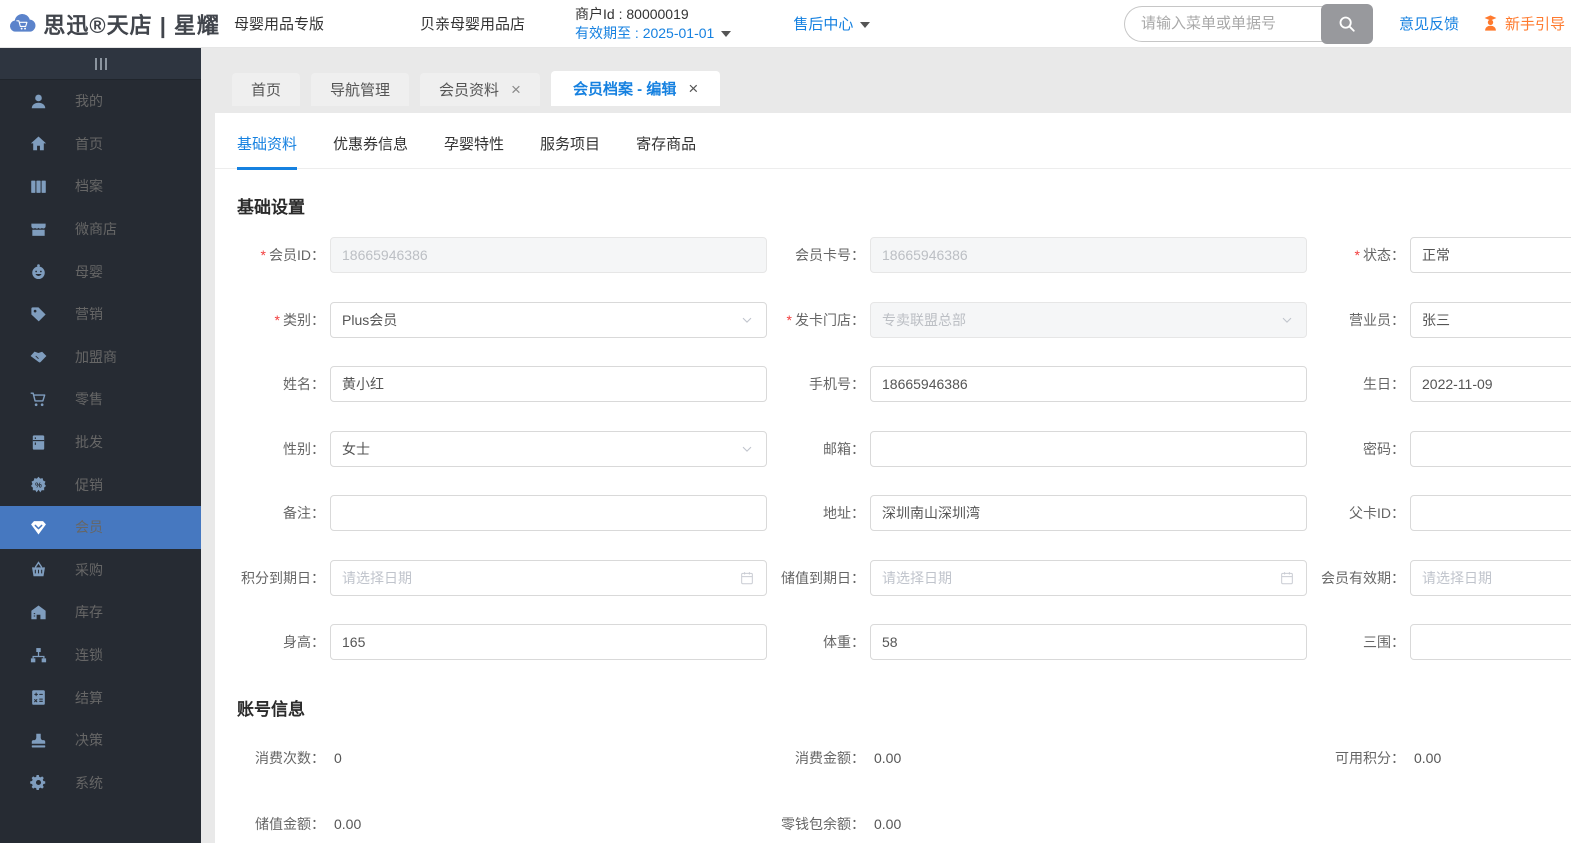  I want to click on workspace-tab-member-info: 会员资料 ×, so click(480, 89).